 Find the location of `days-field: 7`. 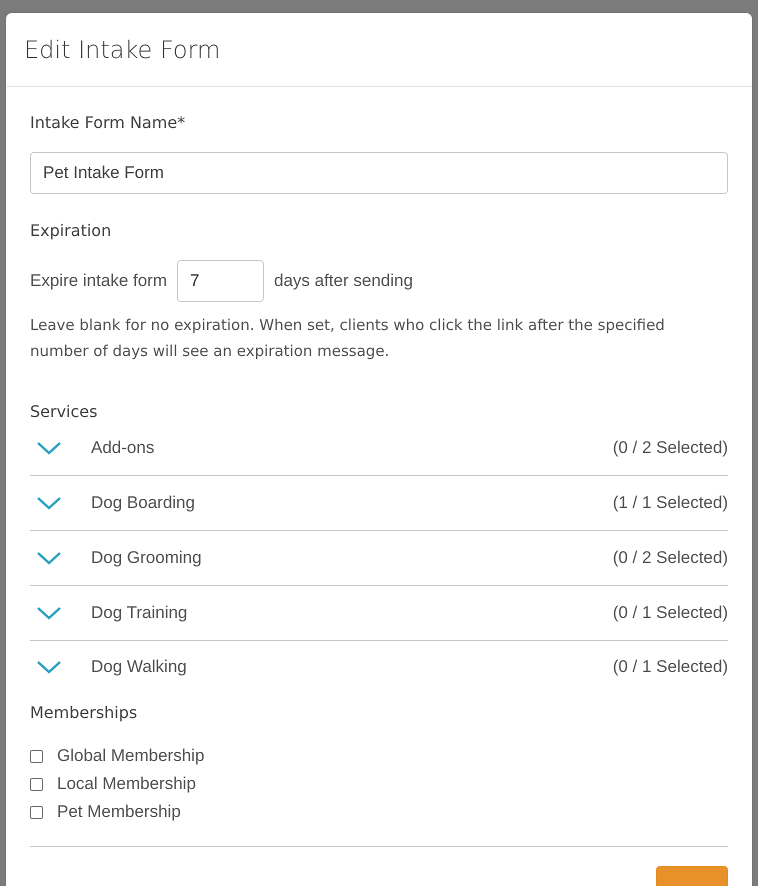

days-field: 7 is located at coordinates (220, 281).